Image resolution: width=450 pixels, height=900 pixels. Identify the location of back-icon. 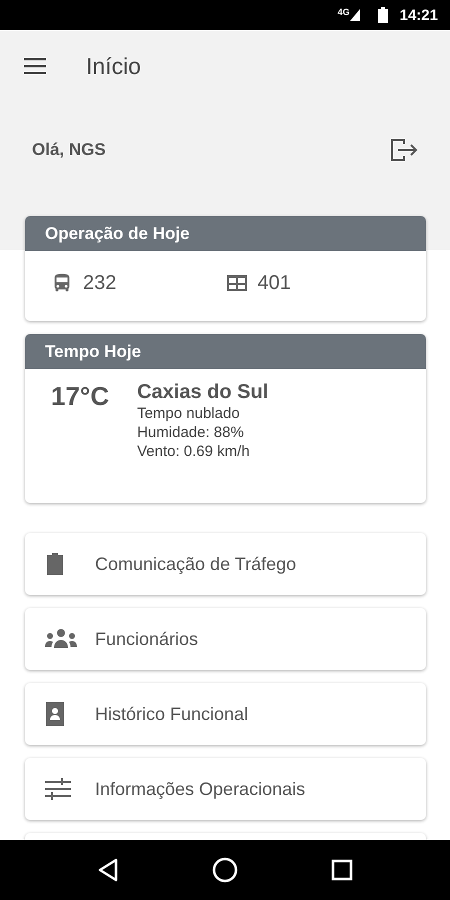
(107, 870).